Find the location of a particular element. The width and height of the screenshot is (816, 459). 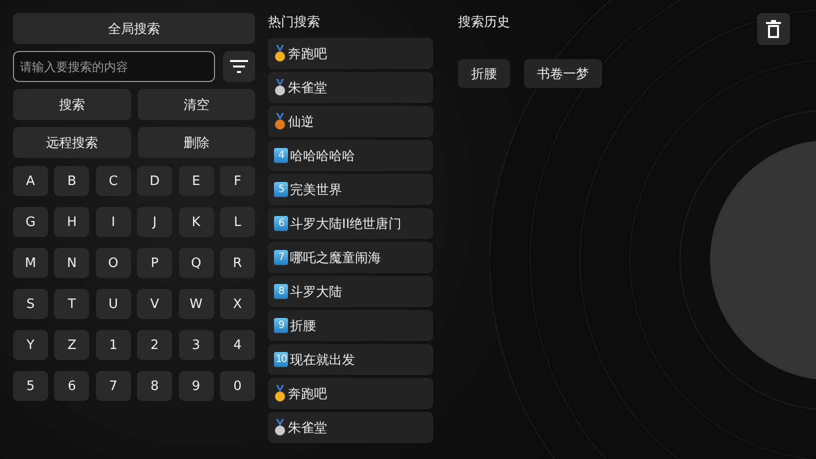

rank-badge: 6 is located at coordinates (281, 223).